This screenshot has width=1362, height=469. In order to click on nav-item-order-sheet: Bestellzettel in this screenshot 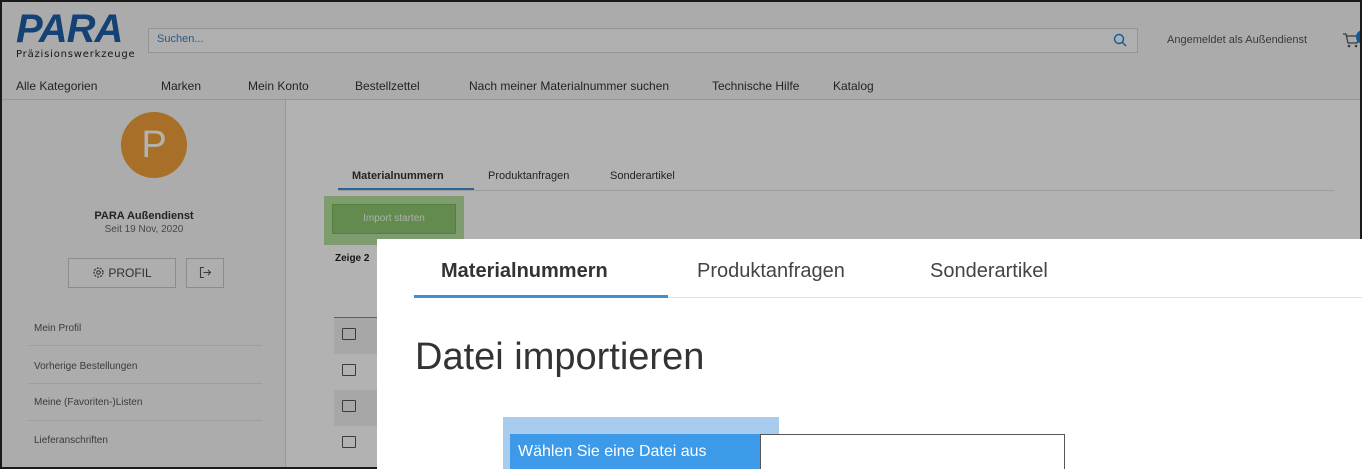, I will do `click(387, 86)`.